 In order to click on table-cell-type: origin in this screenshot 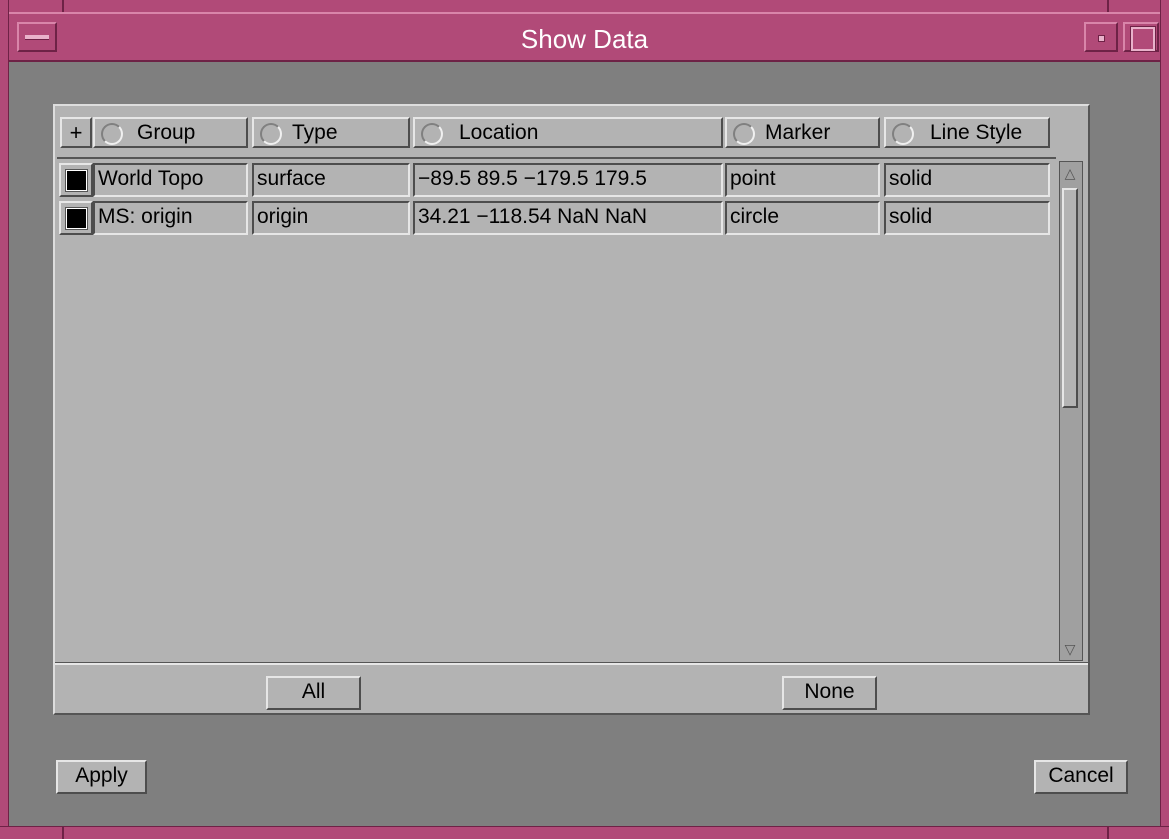, I will do `click(331, 218)`.